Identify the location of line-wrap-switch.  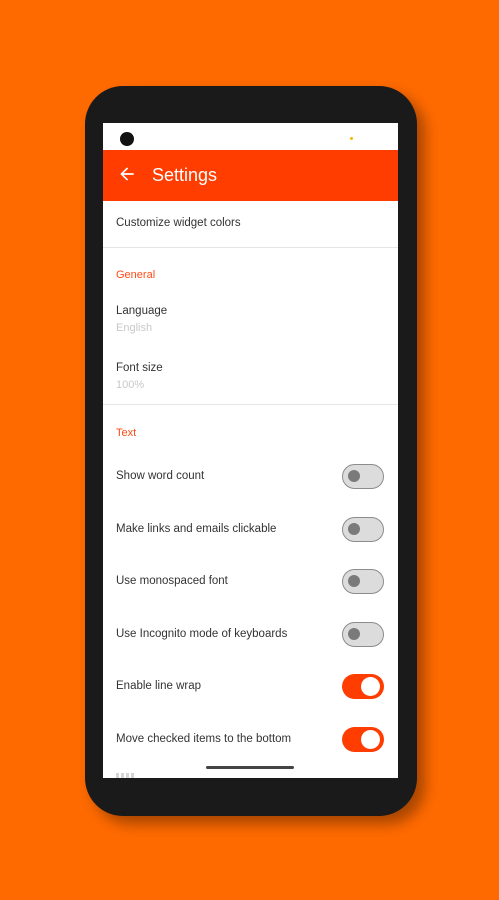
(363, 686).